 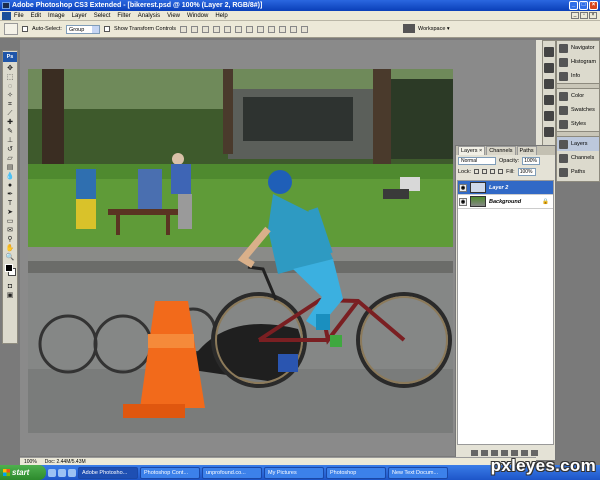 What do you see at coordinates (79, 16) in the screenshot?
I see `menu-layer: Layer` at bounding box center [79, 16].